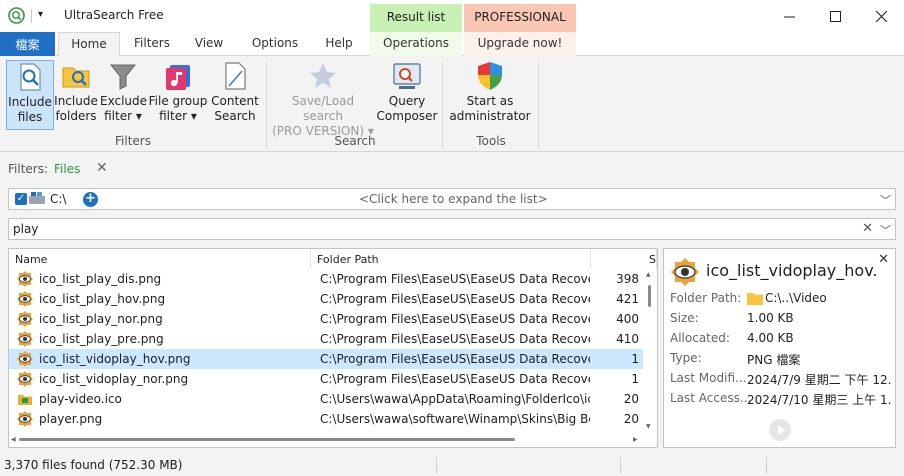 The width and height of the screenshot is (904, 476). What do you see at coordinates (451, 259) in the screenshot?
I see `column-header-folder-path: Folder Path` at bounding box center [451, 259].